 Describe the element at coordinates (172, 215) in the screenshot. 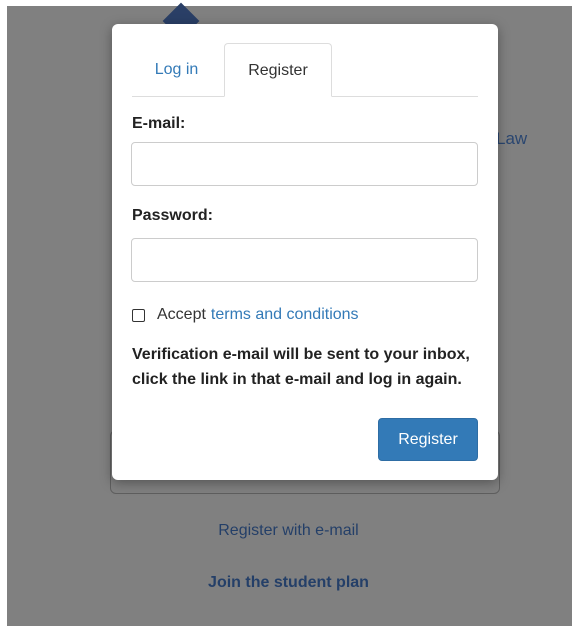

I see `password-label: Password:` at that location.